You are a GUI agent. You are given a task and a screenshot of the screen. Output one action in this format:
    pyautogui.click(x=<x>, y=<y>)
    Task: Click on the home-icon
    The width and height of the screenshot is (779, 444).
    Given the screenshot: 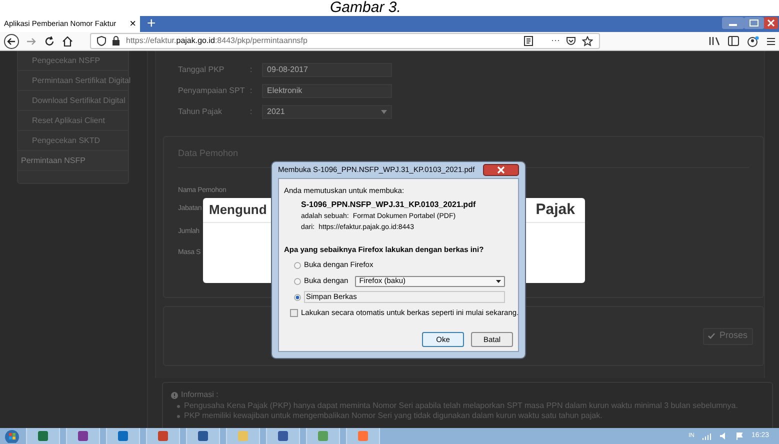 What is the action you would take?
    pyautogui.click(x=67, y=41)
    